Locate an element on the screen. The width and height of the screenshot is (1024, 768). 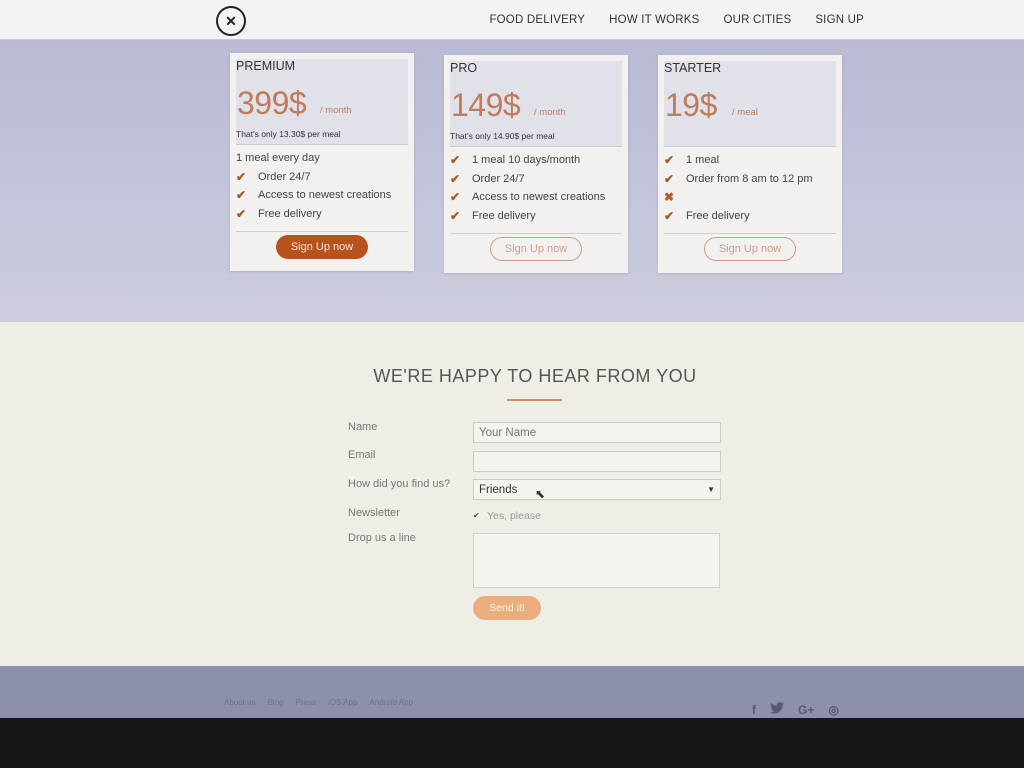
name-input is located at coordinates (597, 432).